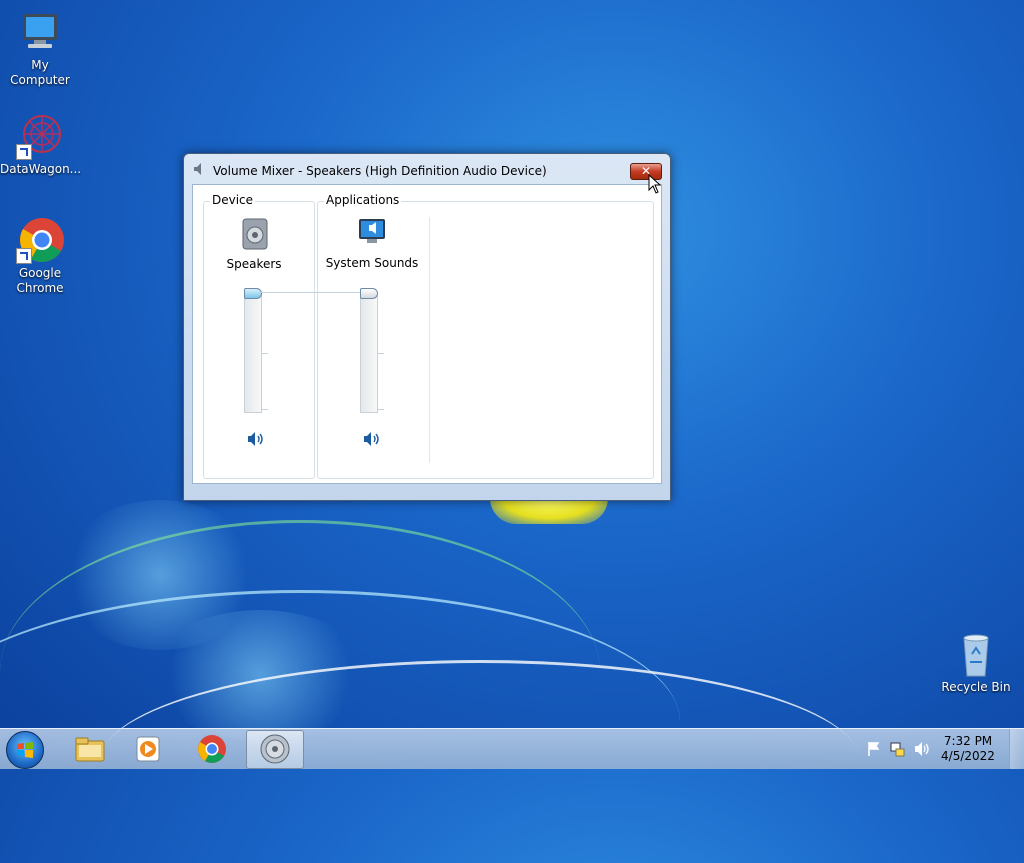  I want to click on clock-date: 4/5/2022, so click(968, 756).